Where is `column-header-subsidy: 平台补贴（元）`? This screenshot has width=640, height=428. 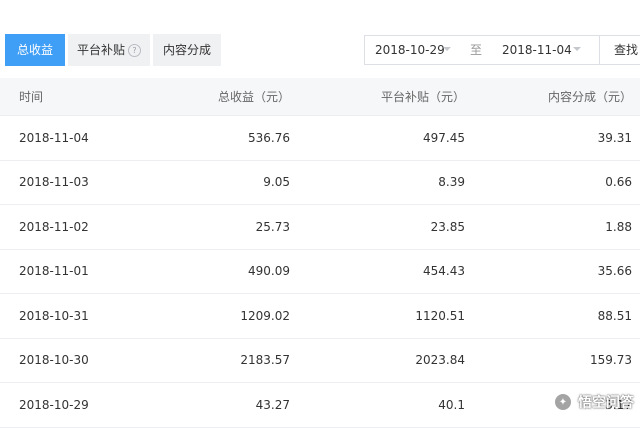
column-header-subsidy: 平台补贴（元） is located at coordinates (422, 97).